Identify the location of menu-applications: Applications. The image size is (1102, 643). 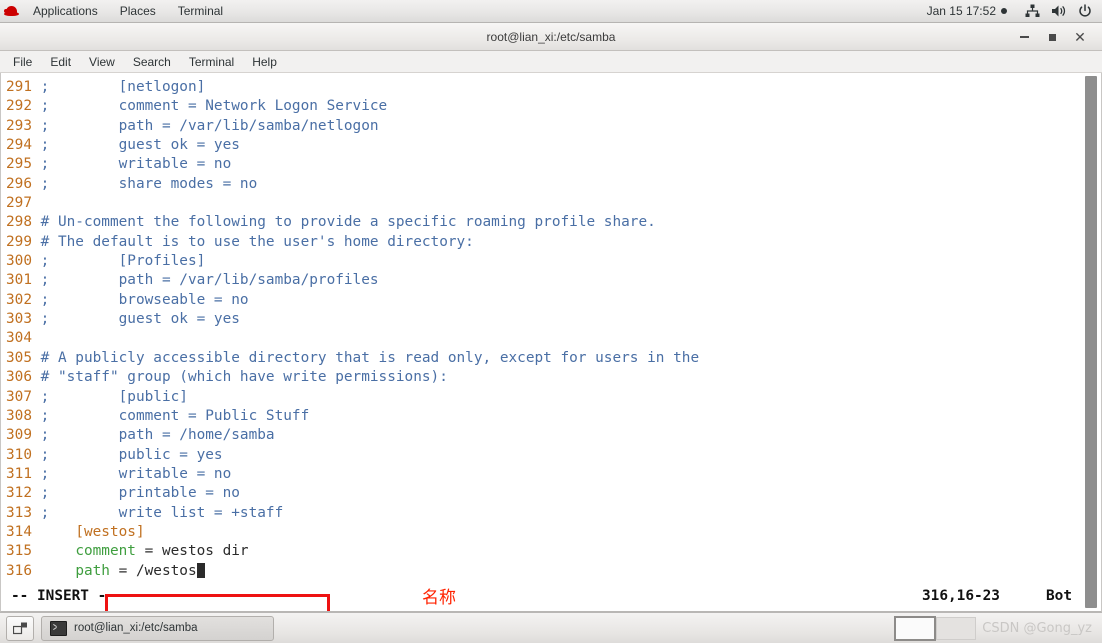
(65, 11).